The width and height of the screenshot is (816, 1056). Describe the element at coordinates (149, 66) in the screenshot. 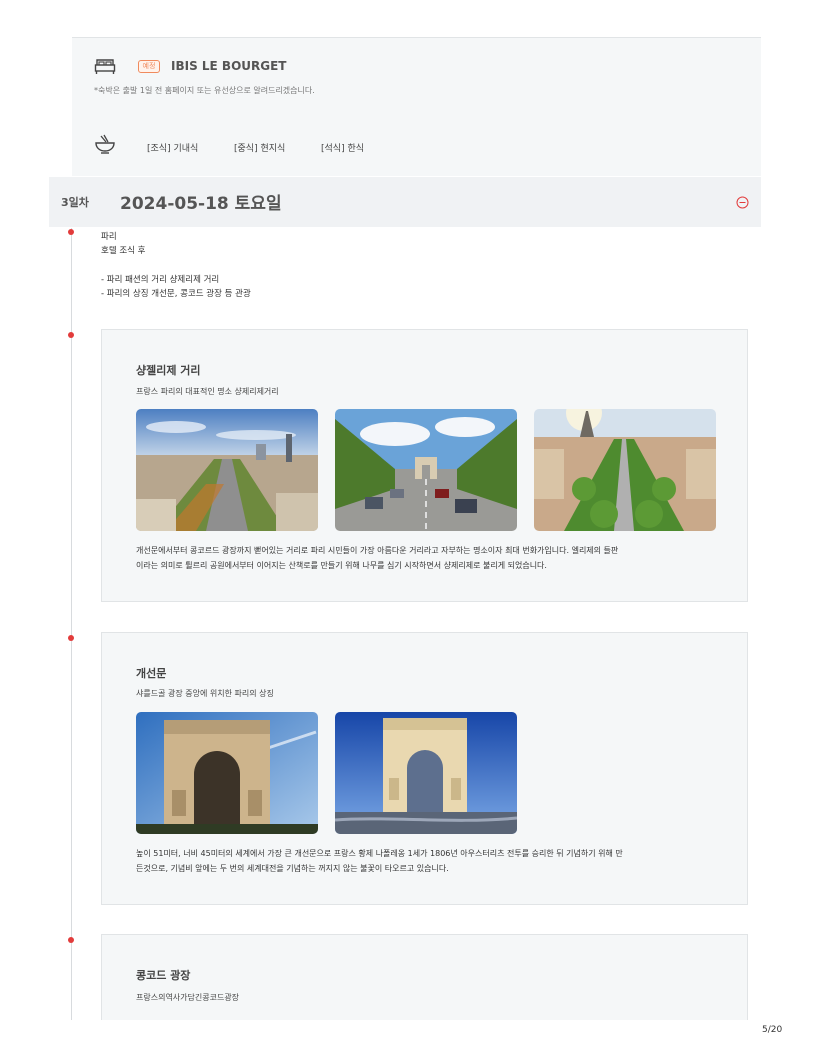

I see `status-badge: 예정` at that location.